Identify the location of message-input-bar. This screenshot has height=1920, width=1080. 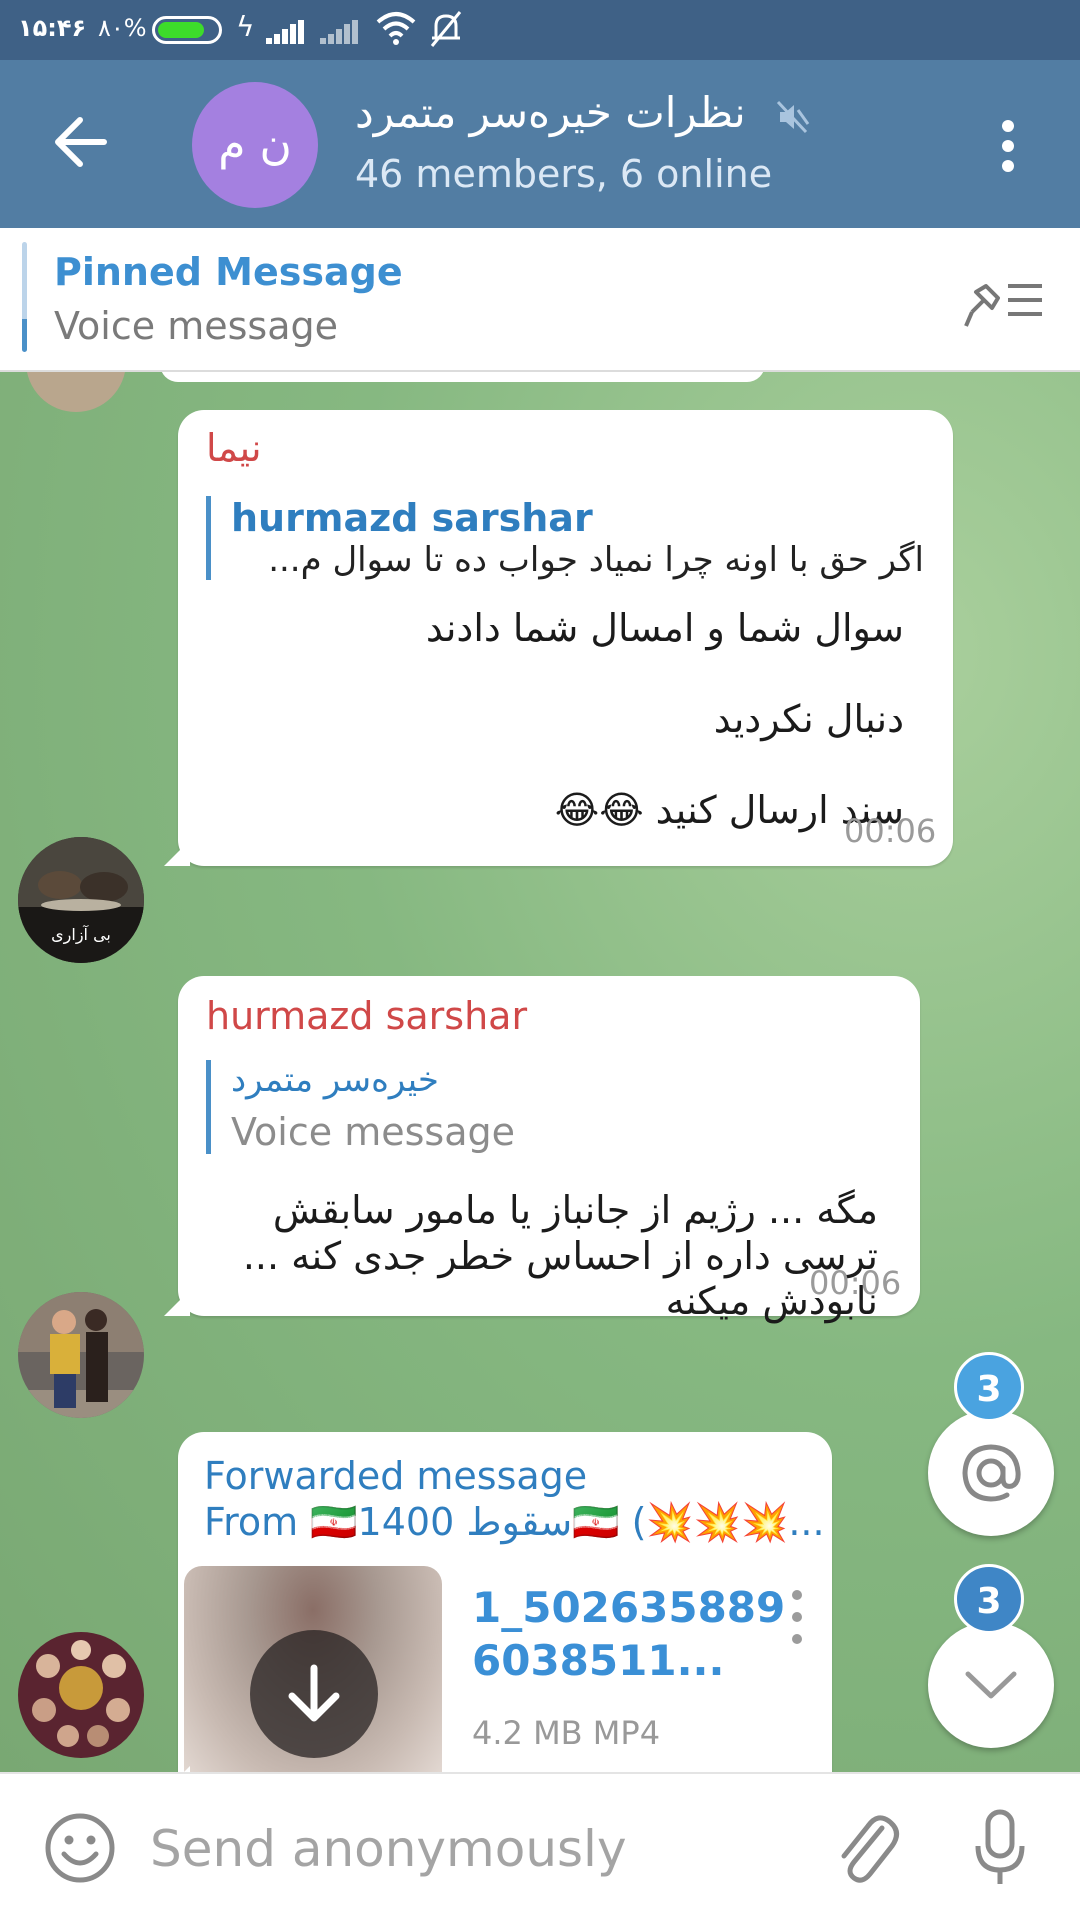
(540, 1846).